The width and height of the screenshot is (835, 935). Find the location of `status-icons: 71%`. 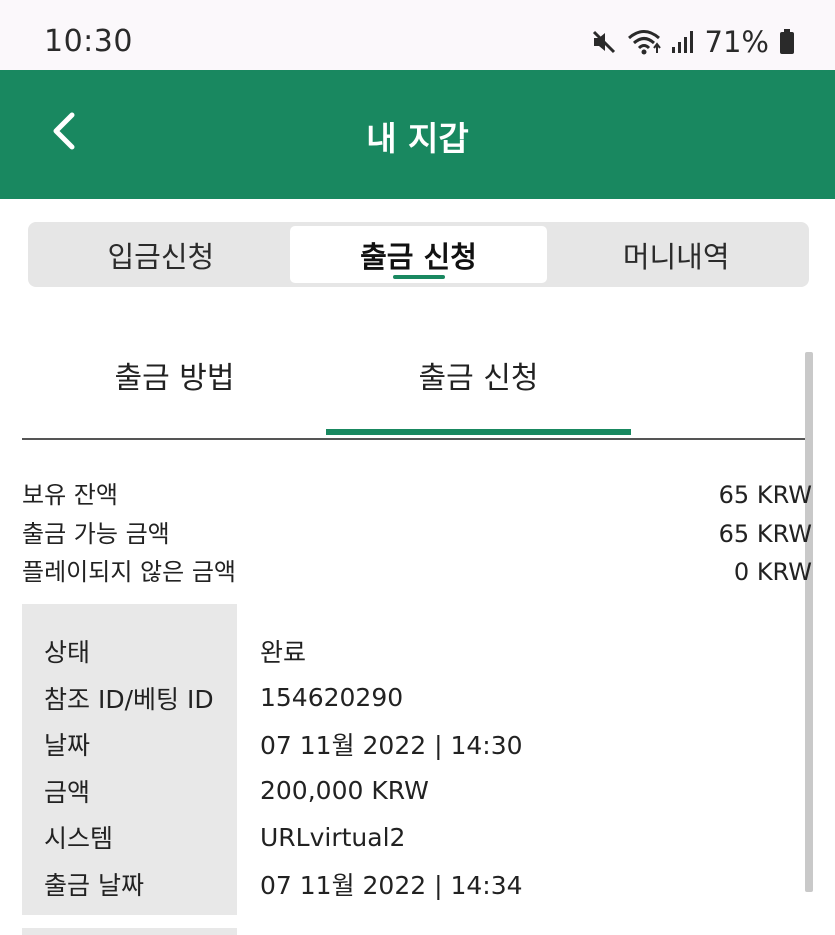

status-icons: 71% is located at coordinates (693, 42).